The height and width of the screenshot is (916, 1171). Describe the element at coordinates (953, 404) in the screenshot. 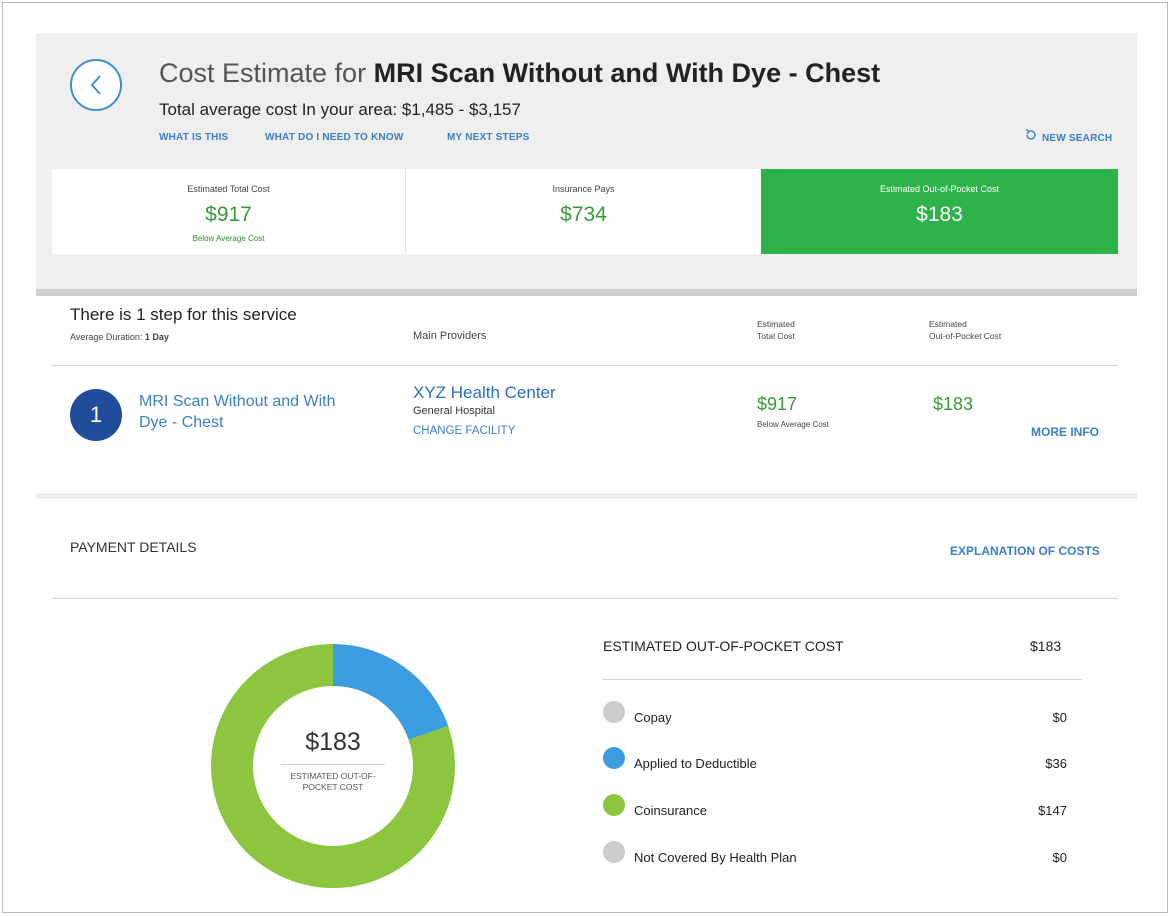

I see `step-oop-cost: $183` at that location.